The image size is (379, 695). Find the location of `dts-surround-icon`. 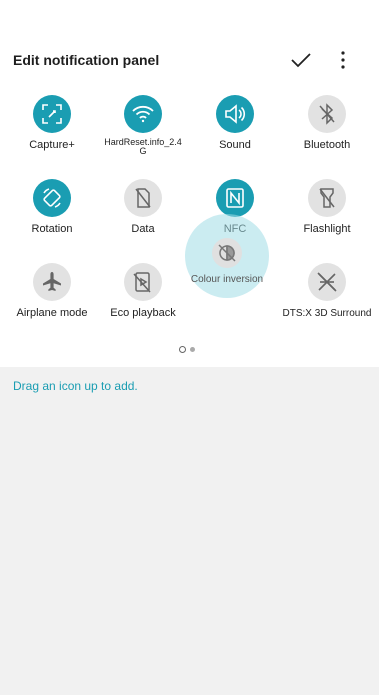

dts-surround-icon is located at coordinates (327, 282).